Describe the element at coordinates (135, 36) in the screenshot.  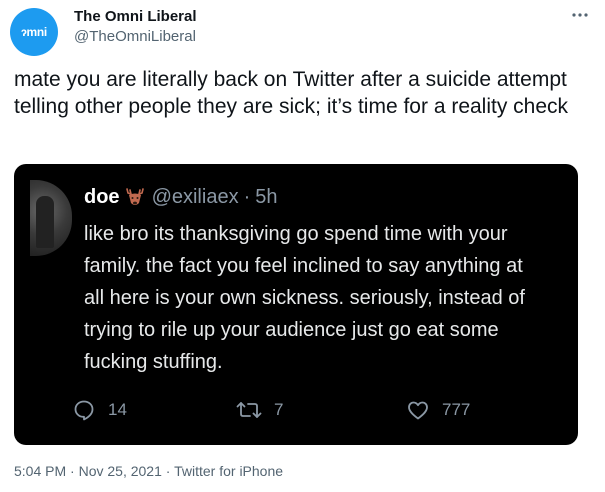
I see `user-handle: @TheOmniLiberal` at that location.